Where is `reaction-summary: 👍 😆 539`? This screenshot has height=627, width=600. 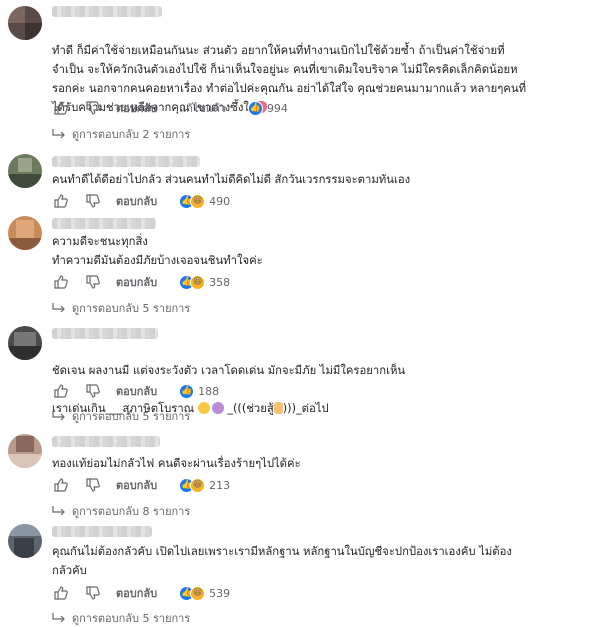
reaction-summary: 👍 😆 539 is located at coordinates (205, 593).